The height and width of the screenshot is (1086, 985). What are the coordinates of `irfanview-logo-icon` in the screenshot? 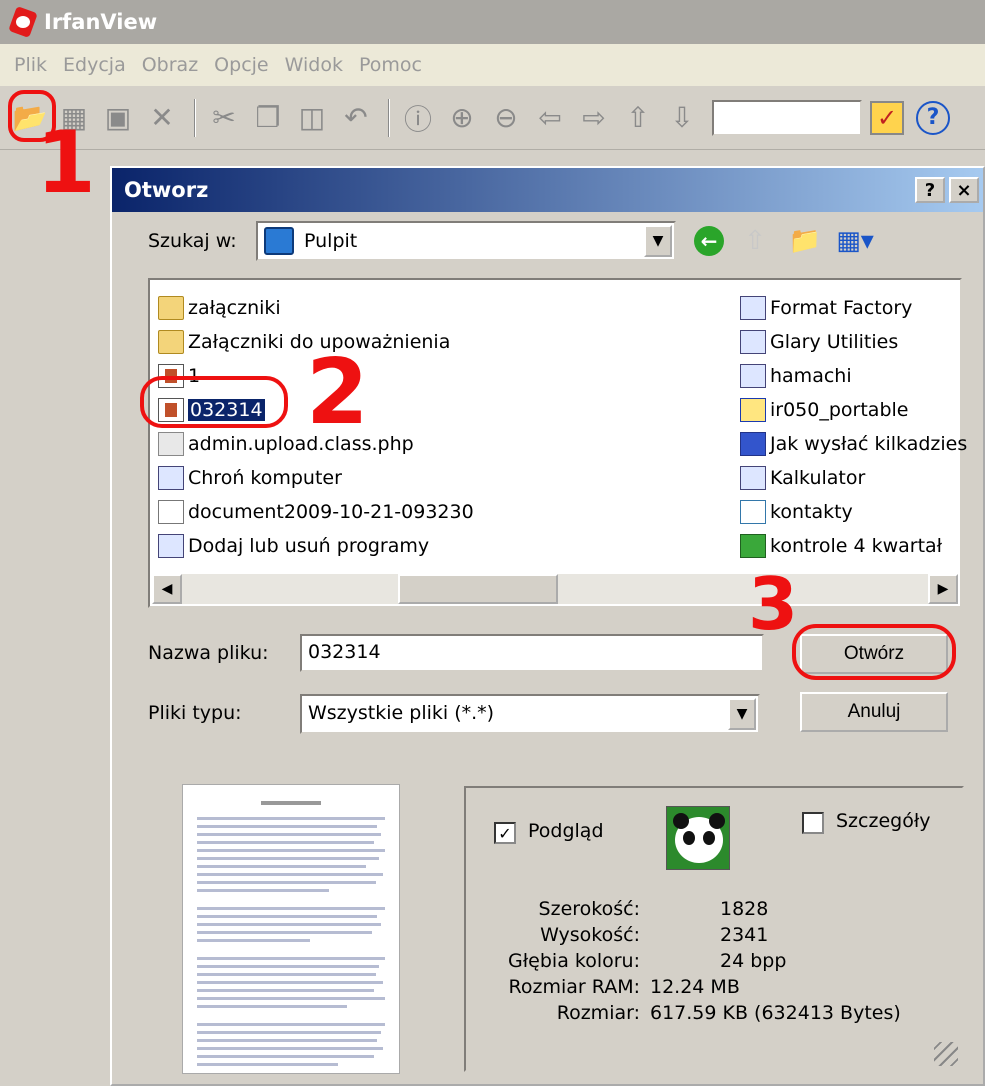 It's located at (23, 22).